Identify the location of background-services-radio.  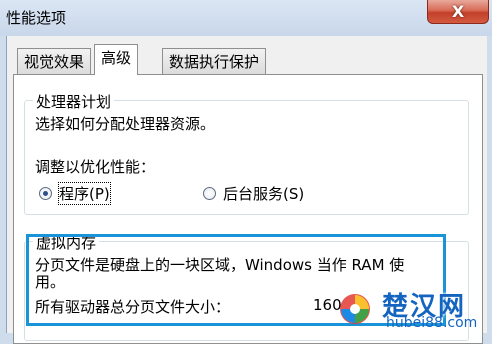
(209, 193).